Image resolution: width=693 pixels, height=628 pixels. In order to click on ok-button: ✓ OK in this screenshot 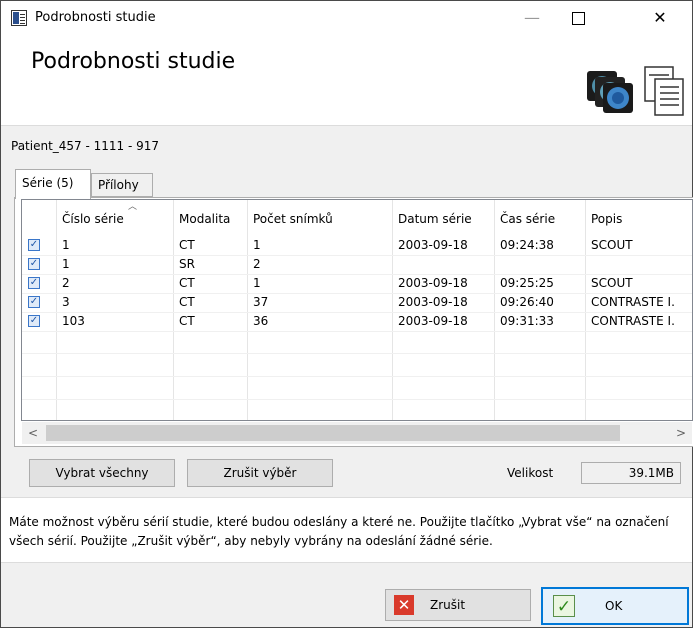, I will do `click(615, 606)`.